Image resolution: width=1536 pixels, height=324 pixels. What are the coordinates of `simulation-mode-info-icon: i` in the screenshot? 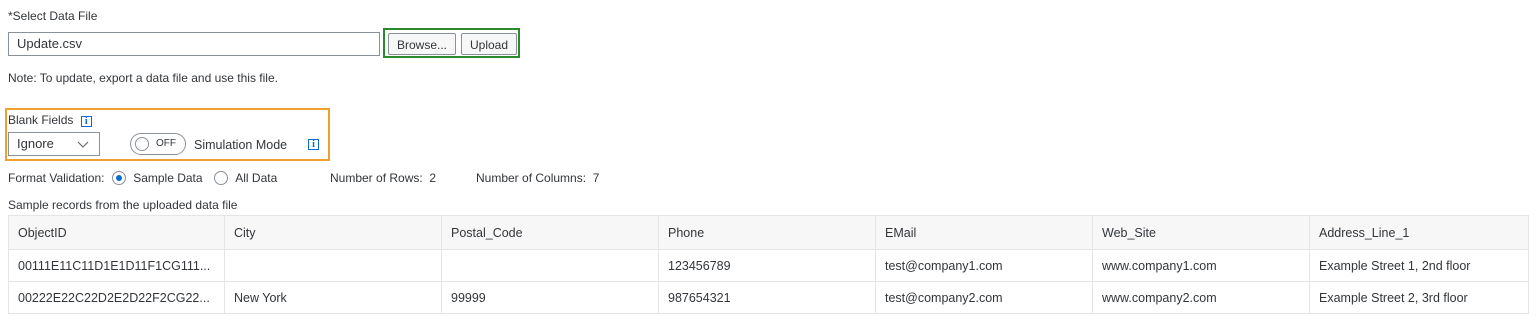 It's located at (313, 144).